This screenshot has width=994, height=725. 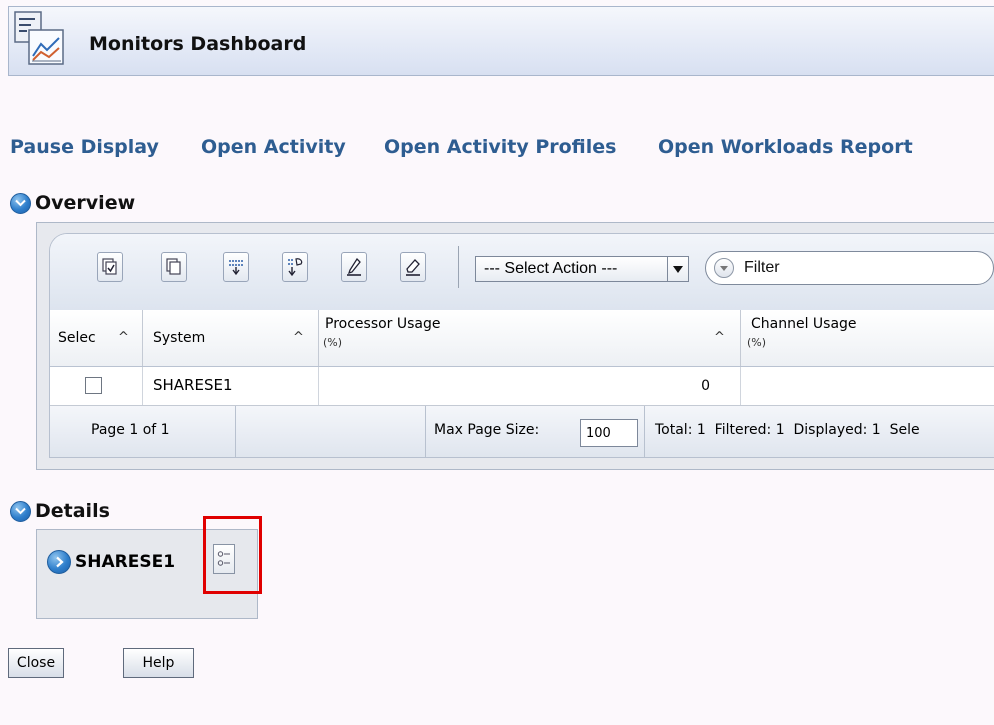 I want to click on page-info: Page 1 of 1, so click(x=130, y=430).